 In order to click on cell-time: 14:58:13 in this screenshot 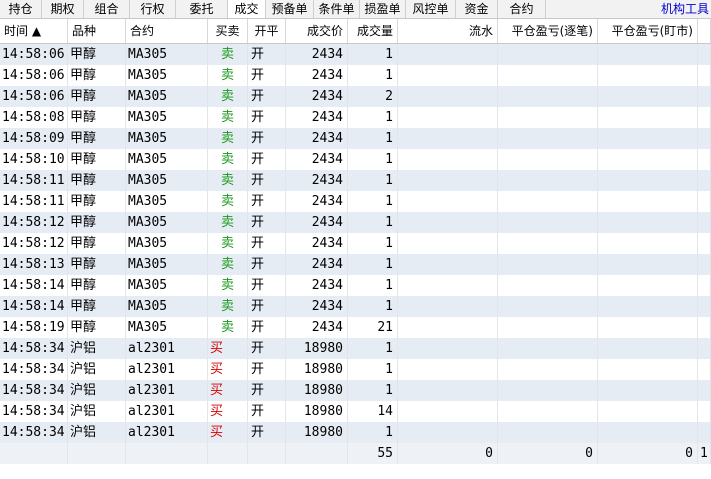, I will do `click(34, 264)`.